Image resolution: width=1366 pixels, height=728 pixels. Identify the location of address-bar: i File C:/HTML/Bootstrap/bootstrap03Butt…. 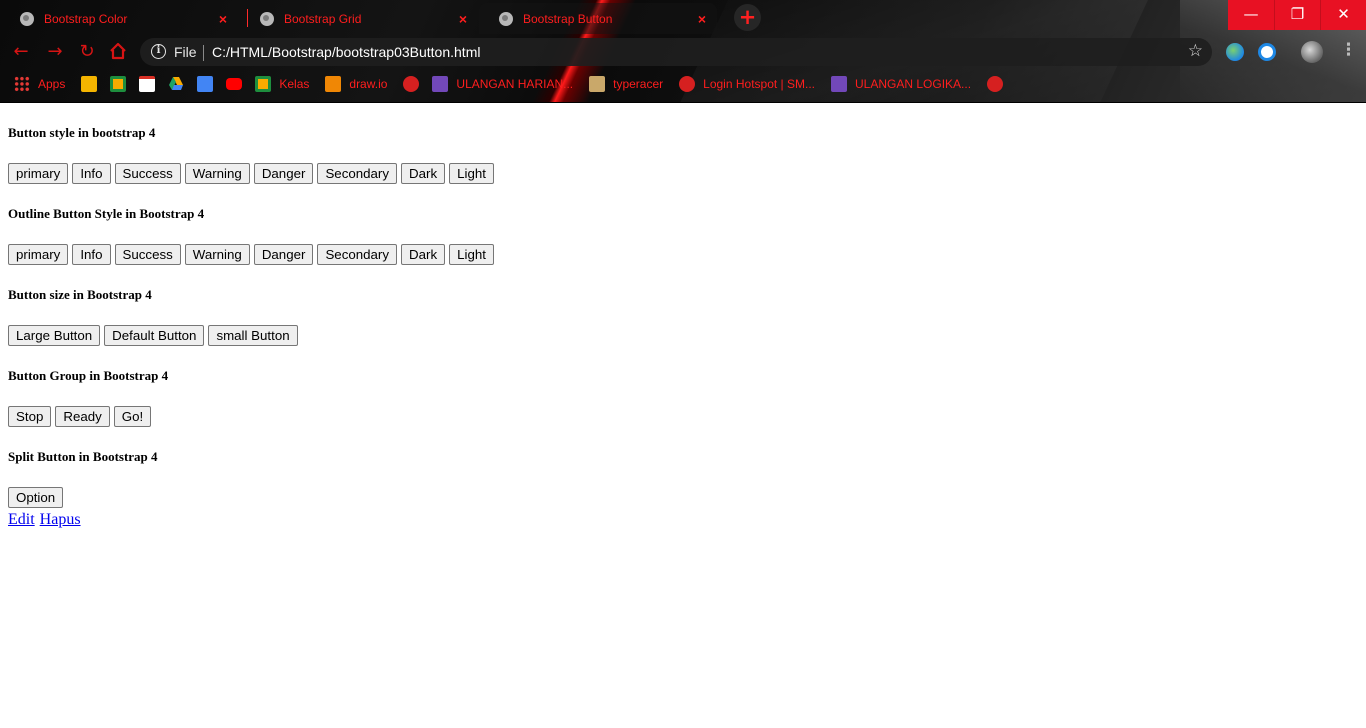
(676, 52).